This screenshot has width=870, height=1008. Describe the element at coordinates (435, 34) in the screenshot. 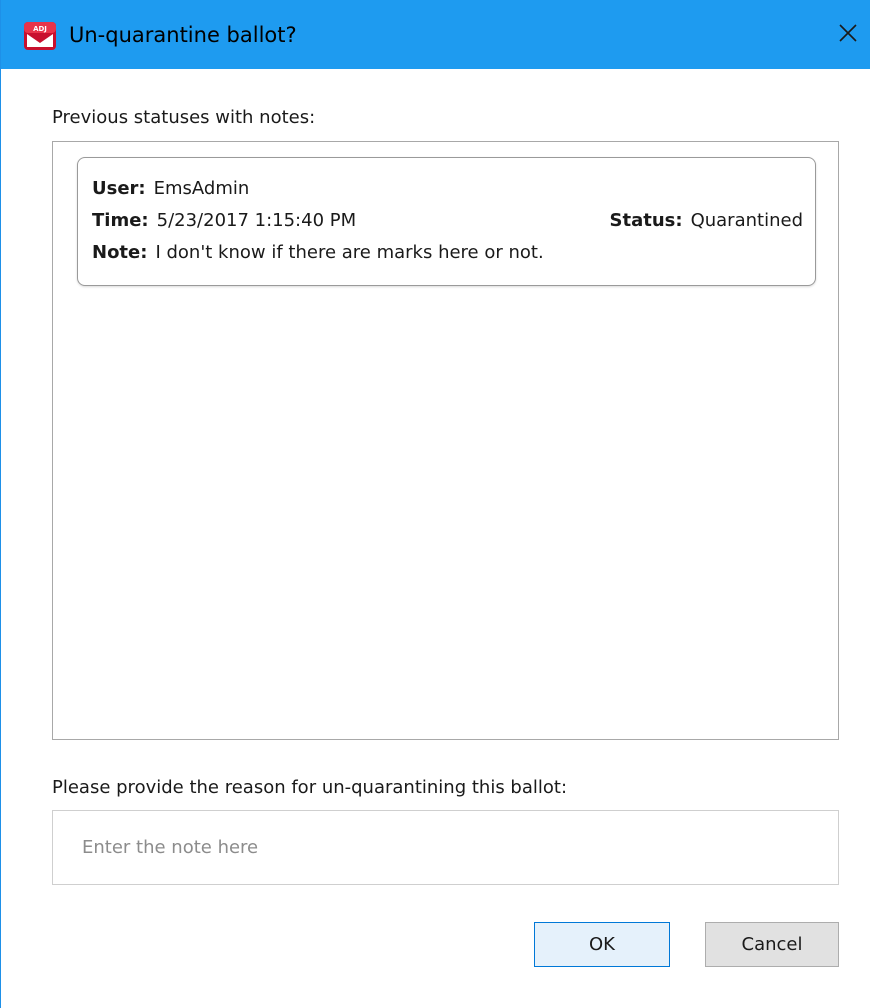

I see `title-bar: ADJ Un-quarantine ballot?` at that location.